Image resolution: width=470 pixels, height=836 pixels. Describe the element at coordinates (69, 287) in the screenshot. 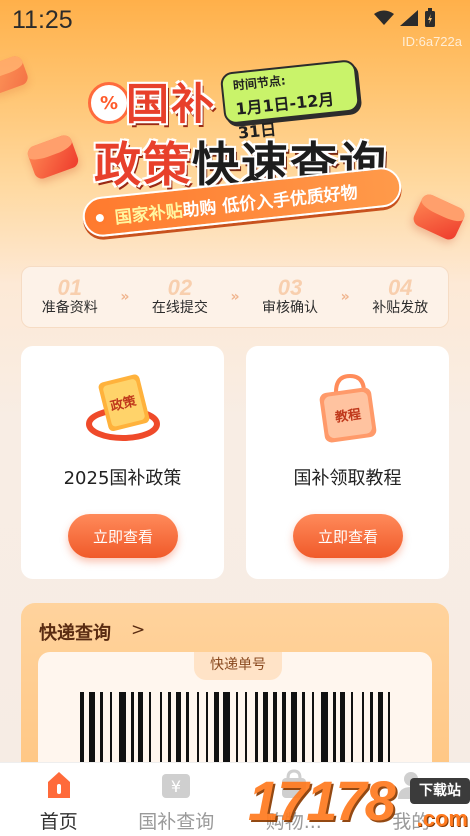

I see `step-number: 01` at that location.